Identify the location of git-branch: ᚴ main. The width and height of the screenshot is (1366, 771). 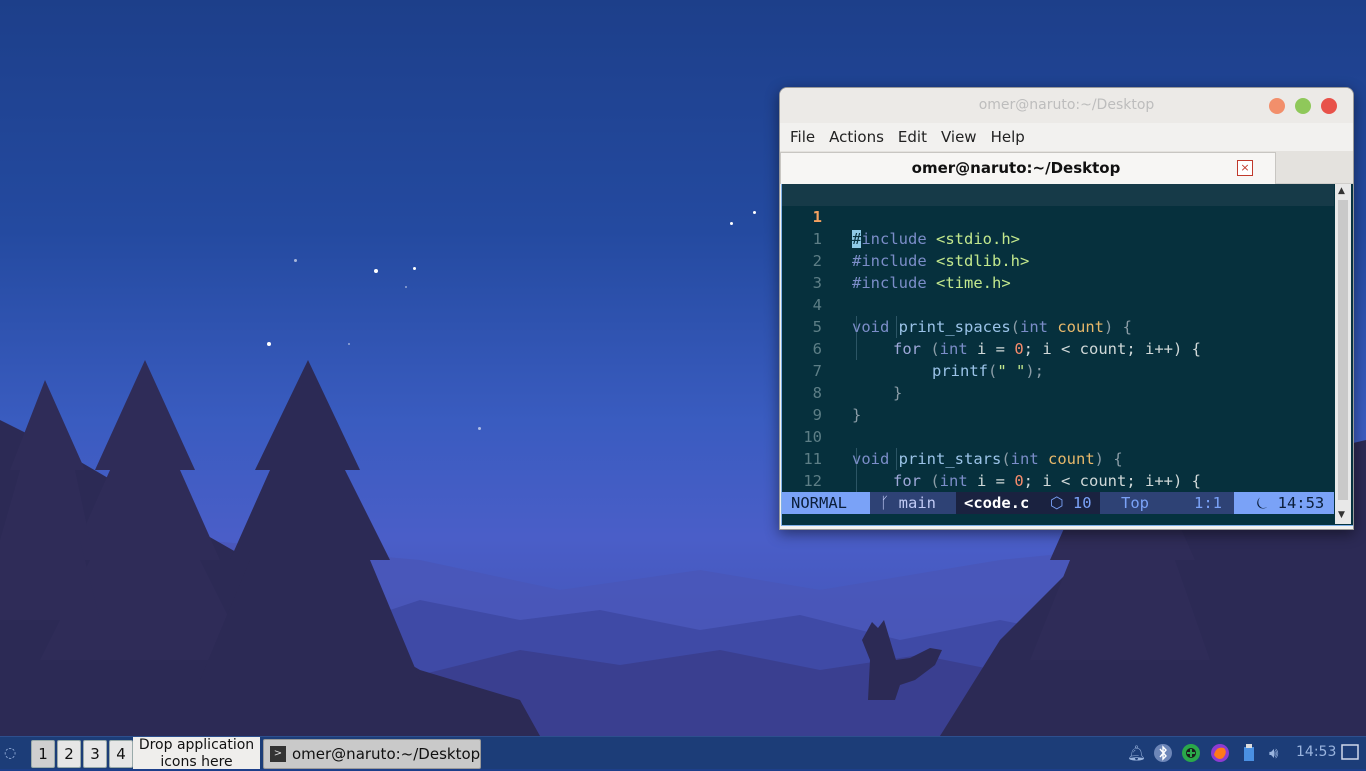
(913, 503).